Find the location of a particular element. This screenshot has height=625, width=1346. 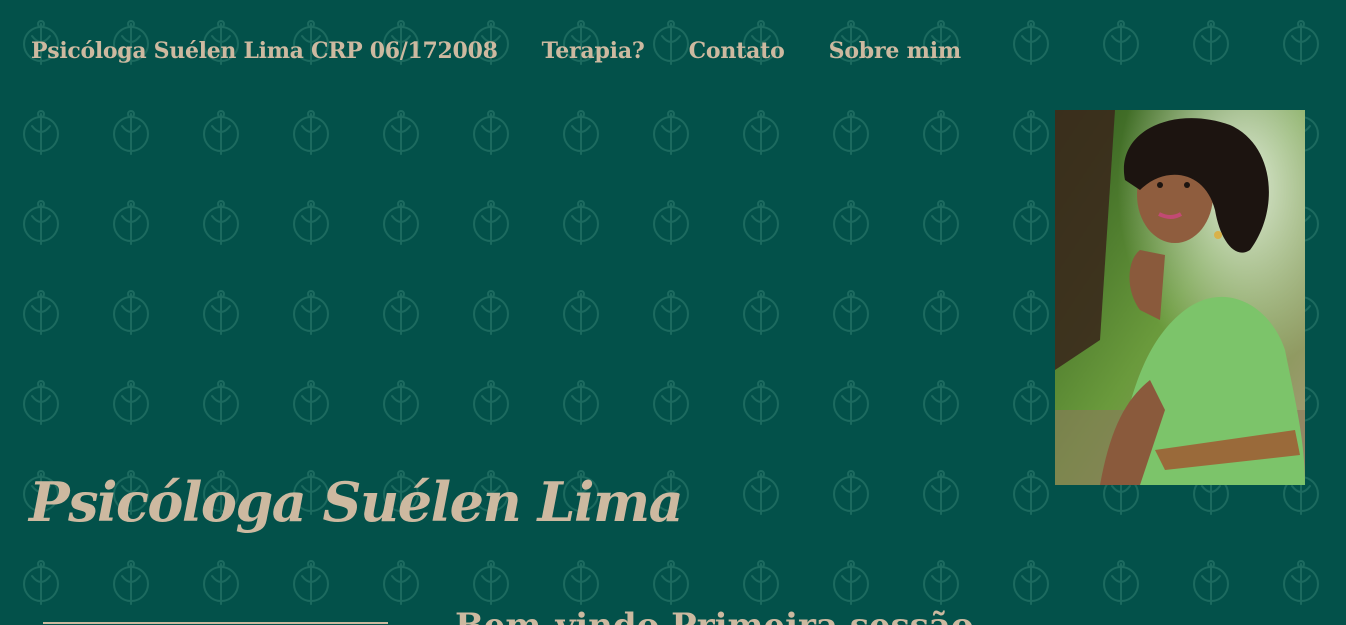

next-section-heading: Bem-vindo Primeira sessão is located at coordinates (714, 615).